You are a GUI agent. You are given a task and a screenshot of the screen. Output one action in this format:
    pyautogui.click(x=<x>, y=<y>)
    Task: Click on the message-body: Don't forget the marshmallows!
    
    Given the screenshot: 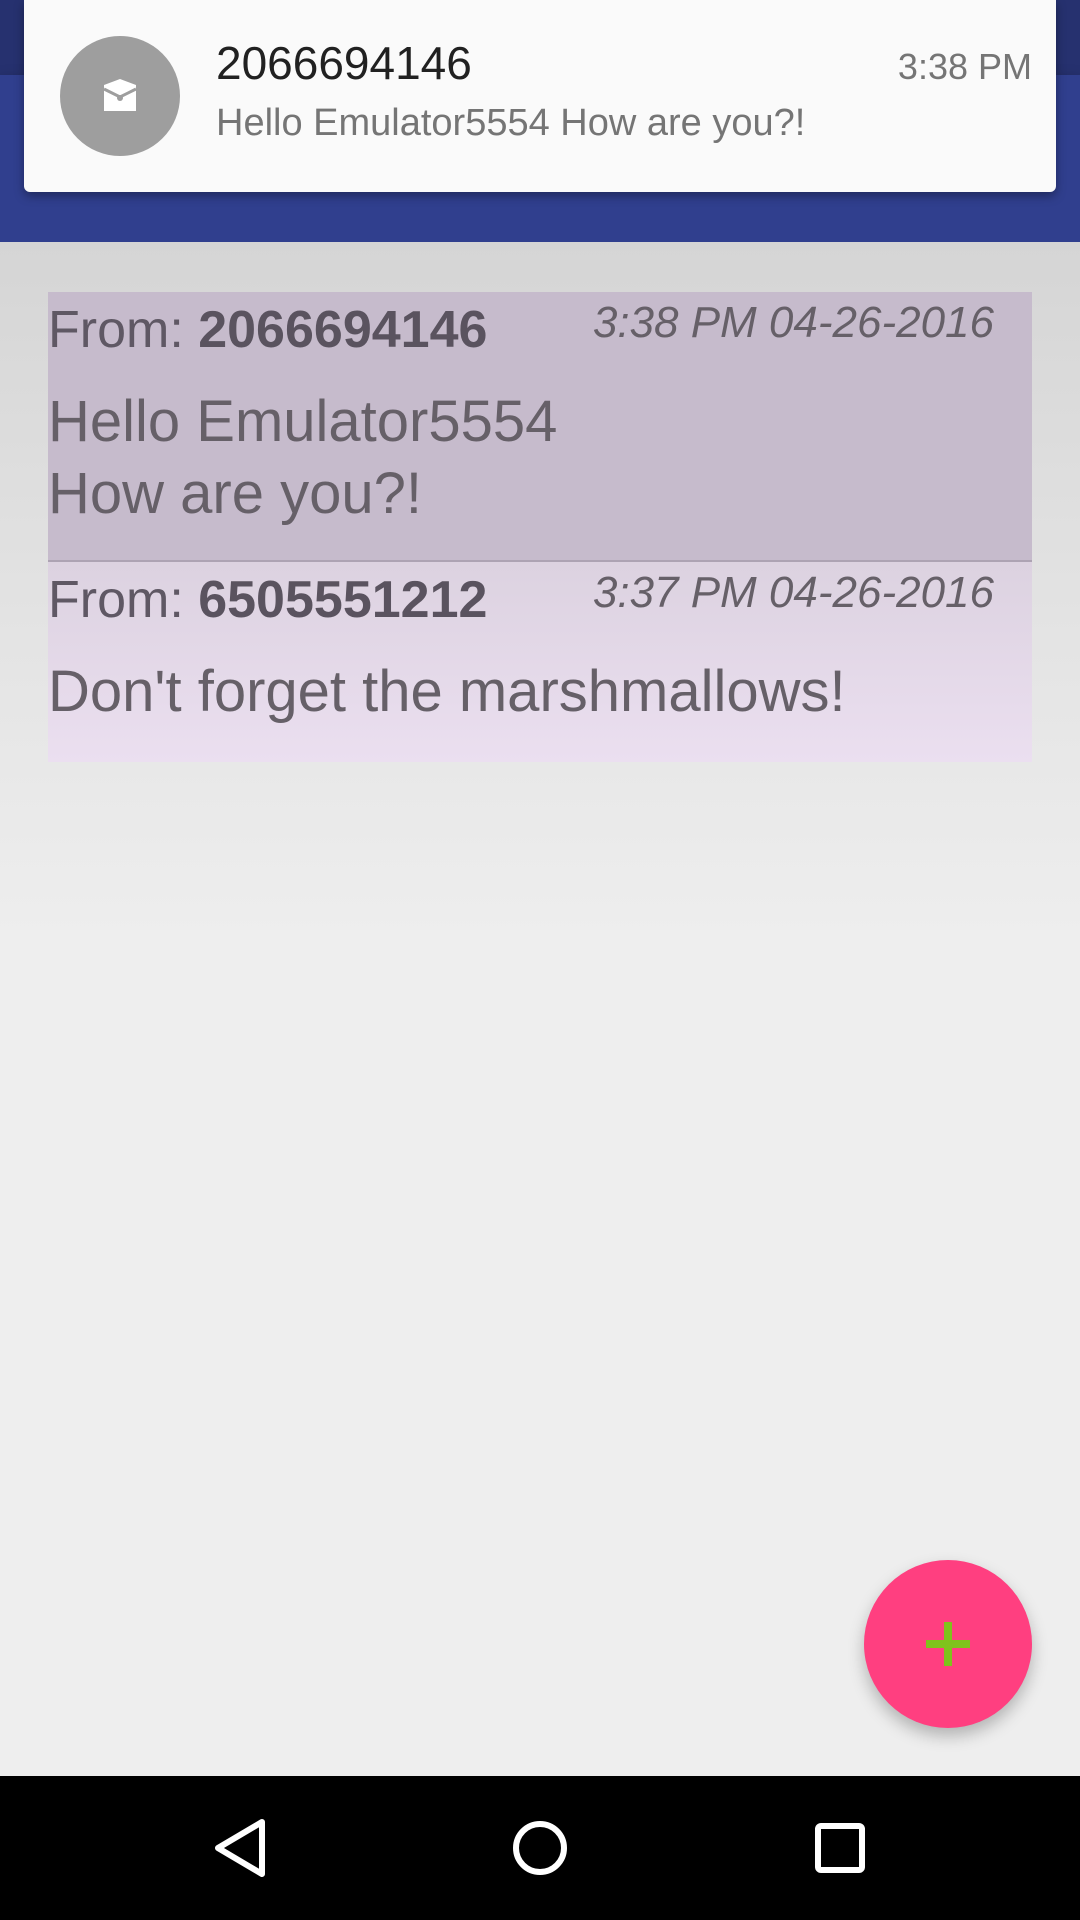 What is the action you would take?
    pyautogui.click(x=498, y=692)
    